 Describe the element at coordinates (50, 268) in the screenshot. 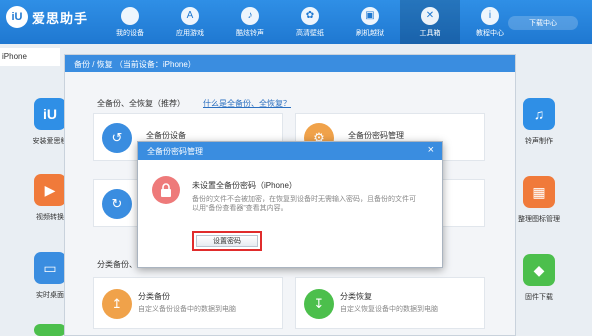

I see `screen-icon: ▭` at that location.